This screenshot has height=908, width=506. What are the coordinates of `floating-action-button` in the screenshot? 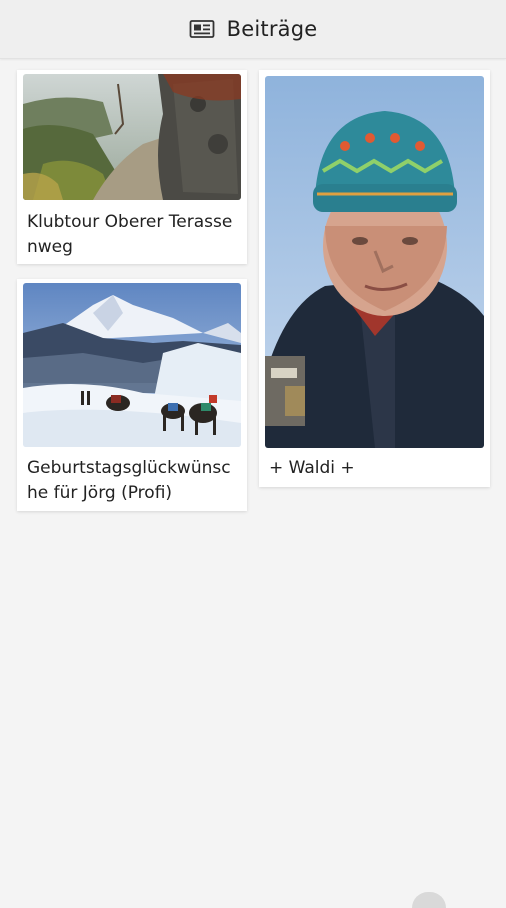 It's located at (429, 900).